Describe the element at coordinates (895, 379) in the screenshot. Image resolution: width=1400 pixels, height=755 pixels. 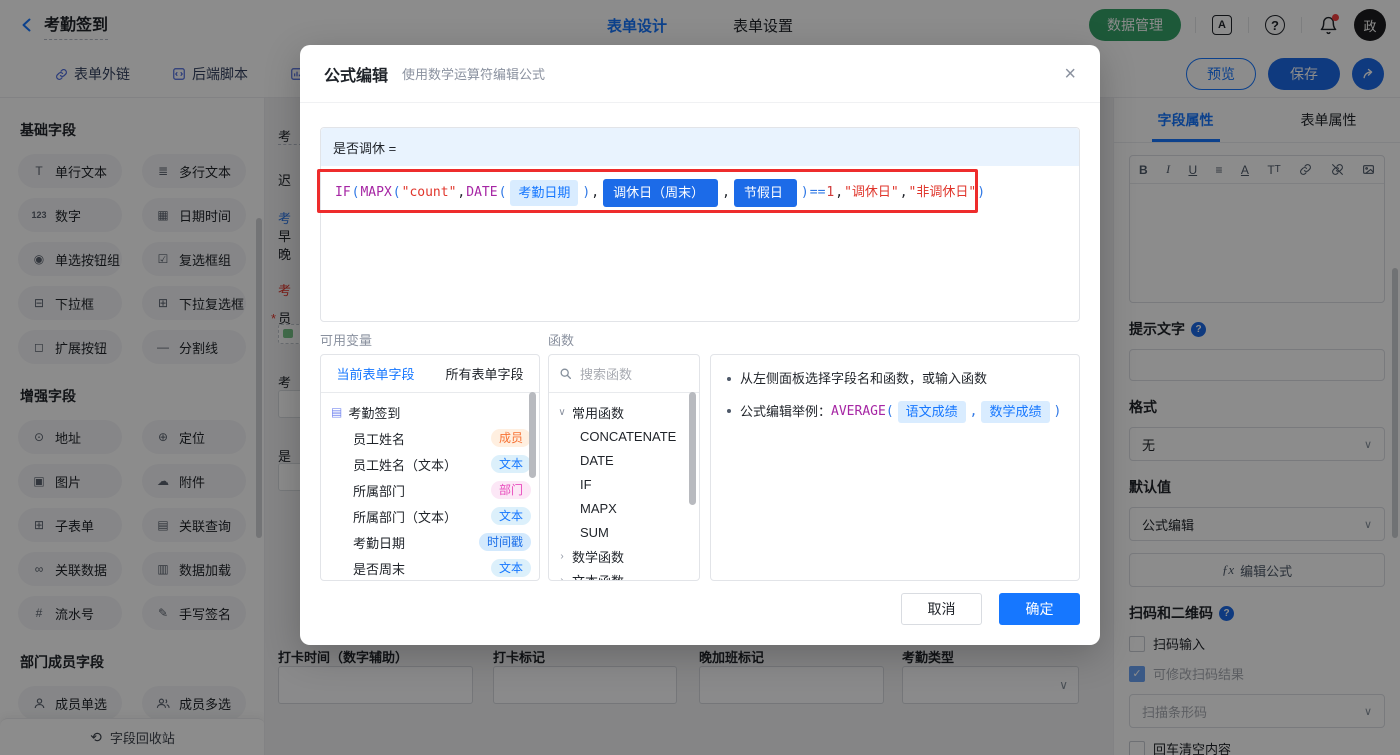
I see `help-tip: 从左侧面板选择字段名和函数，或输入函数` at that location.